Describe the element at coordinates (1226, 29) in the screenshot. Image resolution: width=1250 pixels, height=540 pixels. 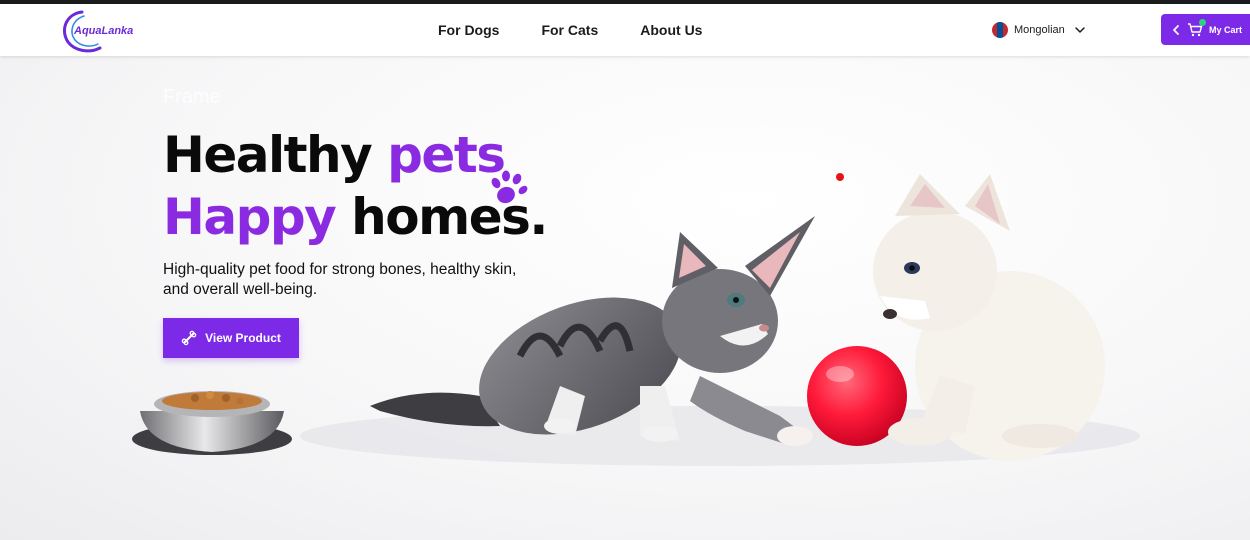
I see `cart-label: My Cart` at that location.